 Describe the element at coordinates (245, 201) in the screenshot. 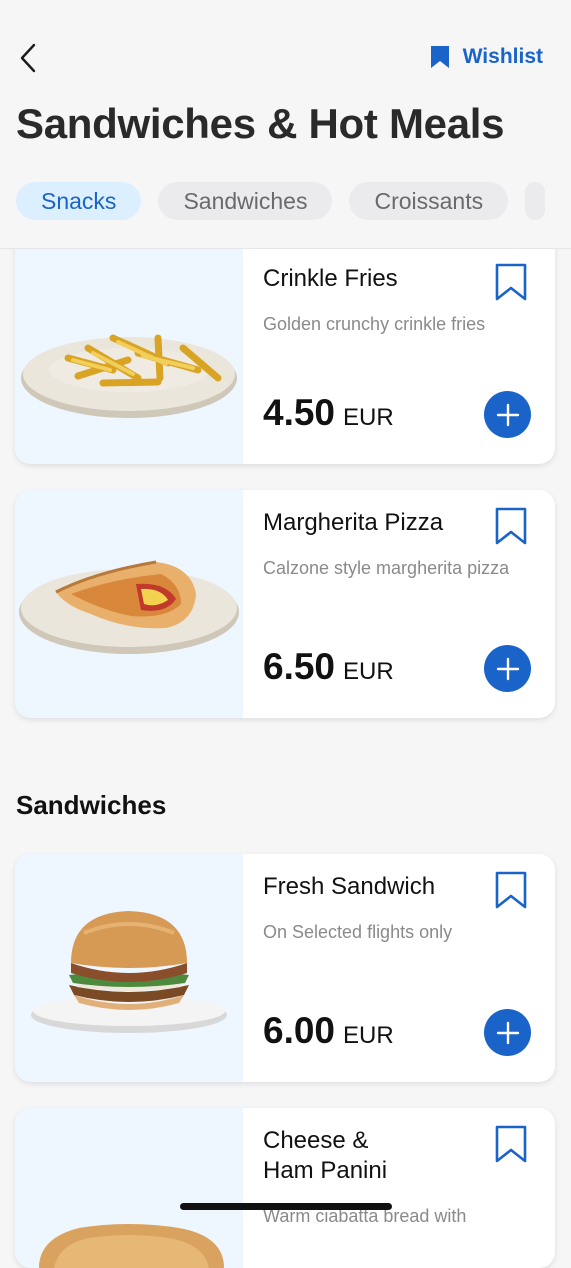

I see `tab-sandwiches: Sandwiches` at that location.